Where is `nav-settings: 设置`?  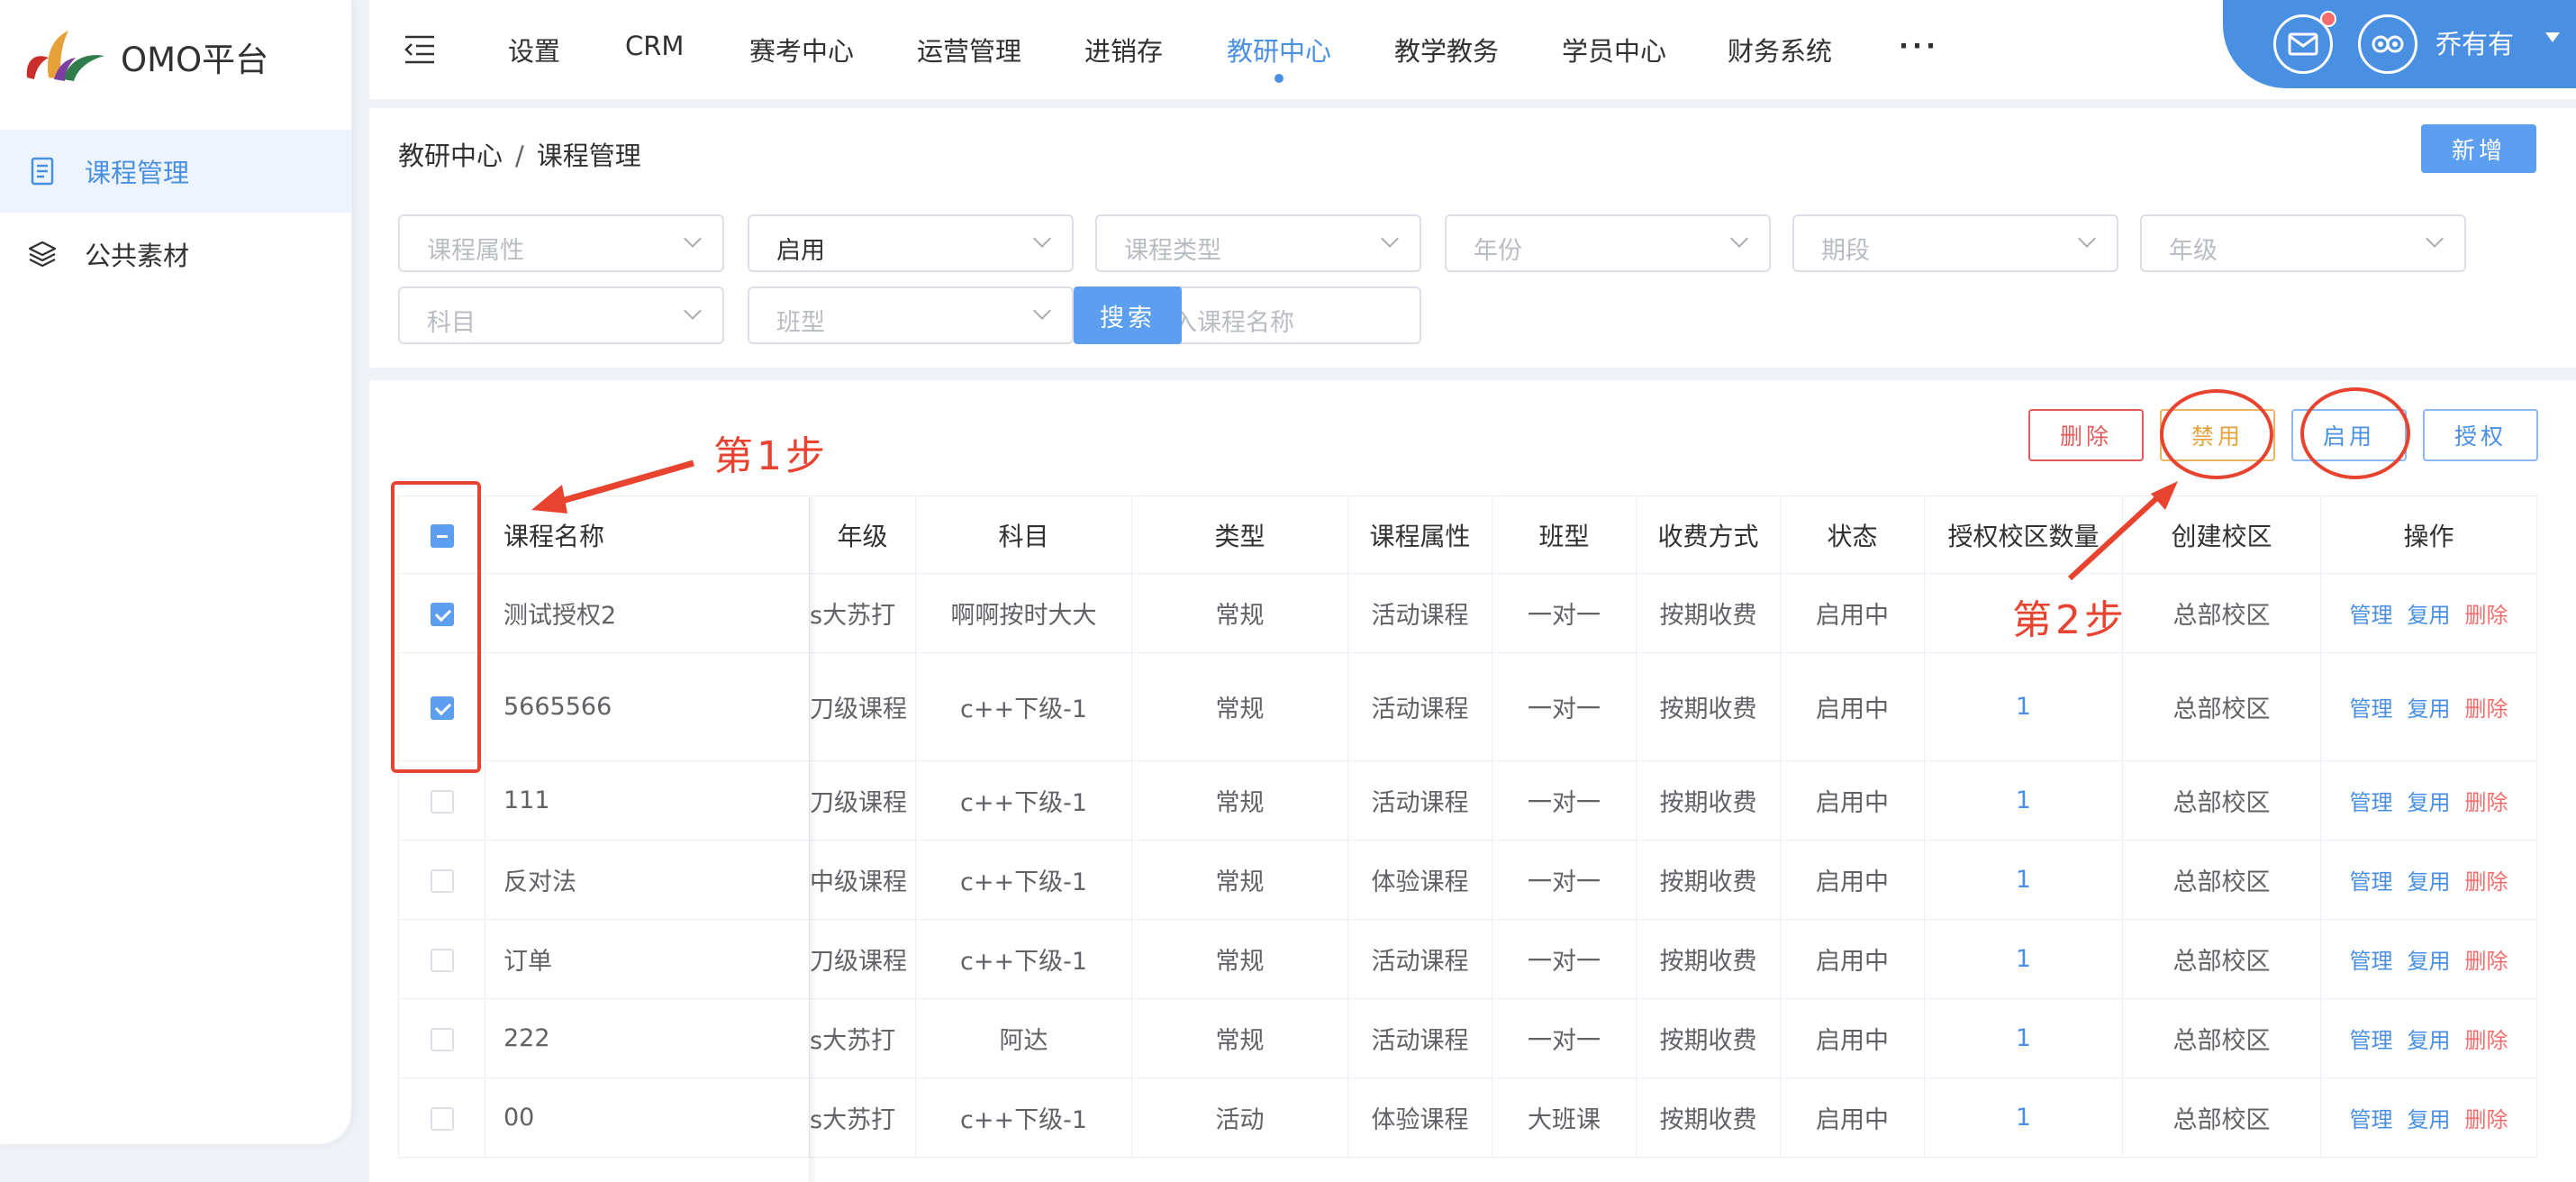
nav-settings: 设置 is located at coordinates (534, 49).